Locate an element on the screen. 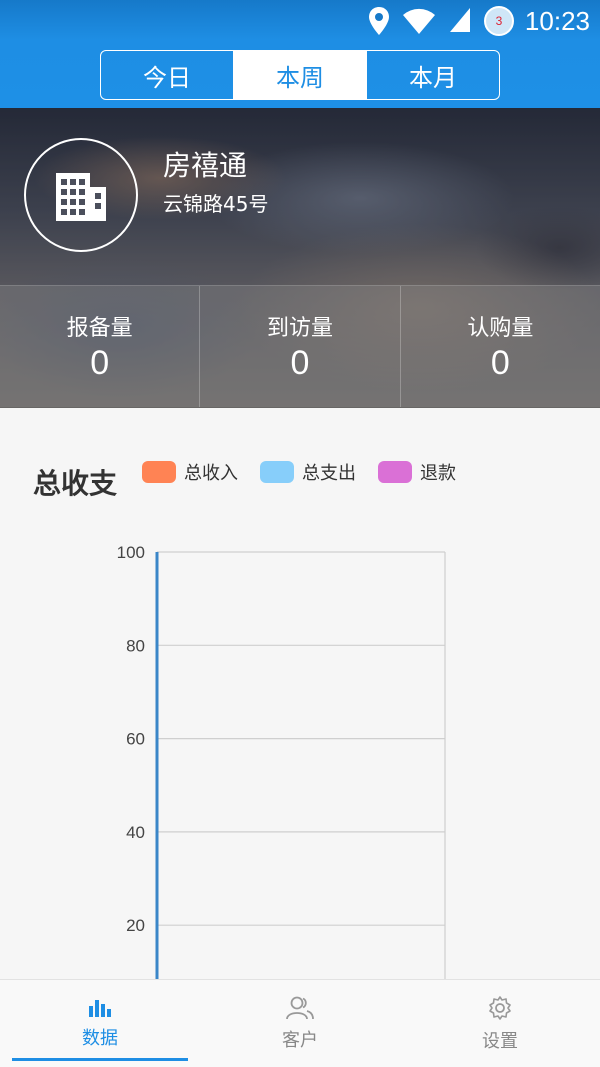  bottom-nav: 数据 客户 设置 is located at coordinates (300, 1023).